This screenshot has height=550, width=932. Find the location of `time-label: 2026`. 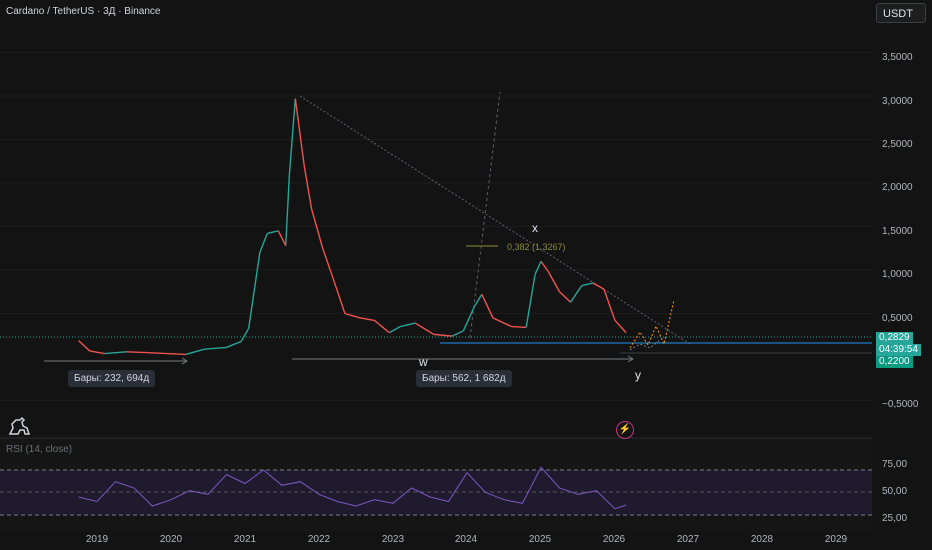

time-label: 2026 is located at coordinates (614, 539).